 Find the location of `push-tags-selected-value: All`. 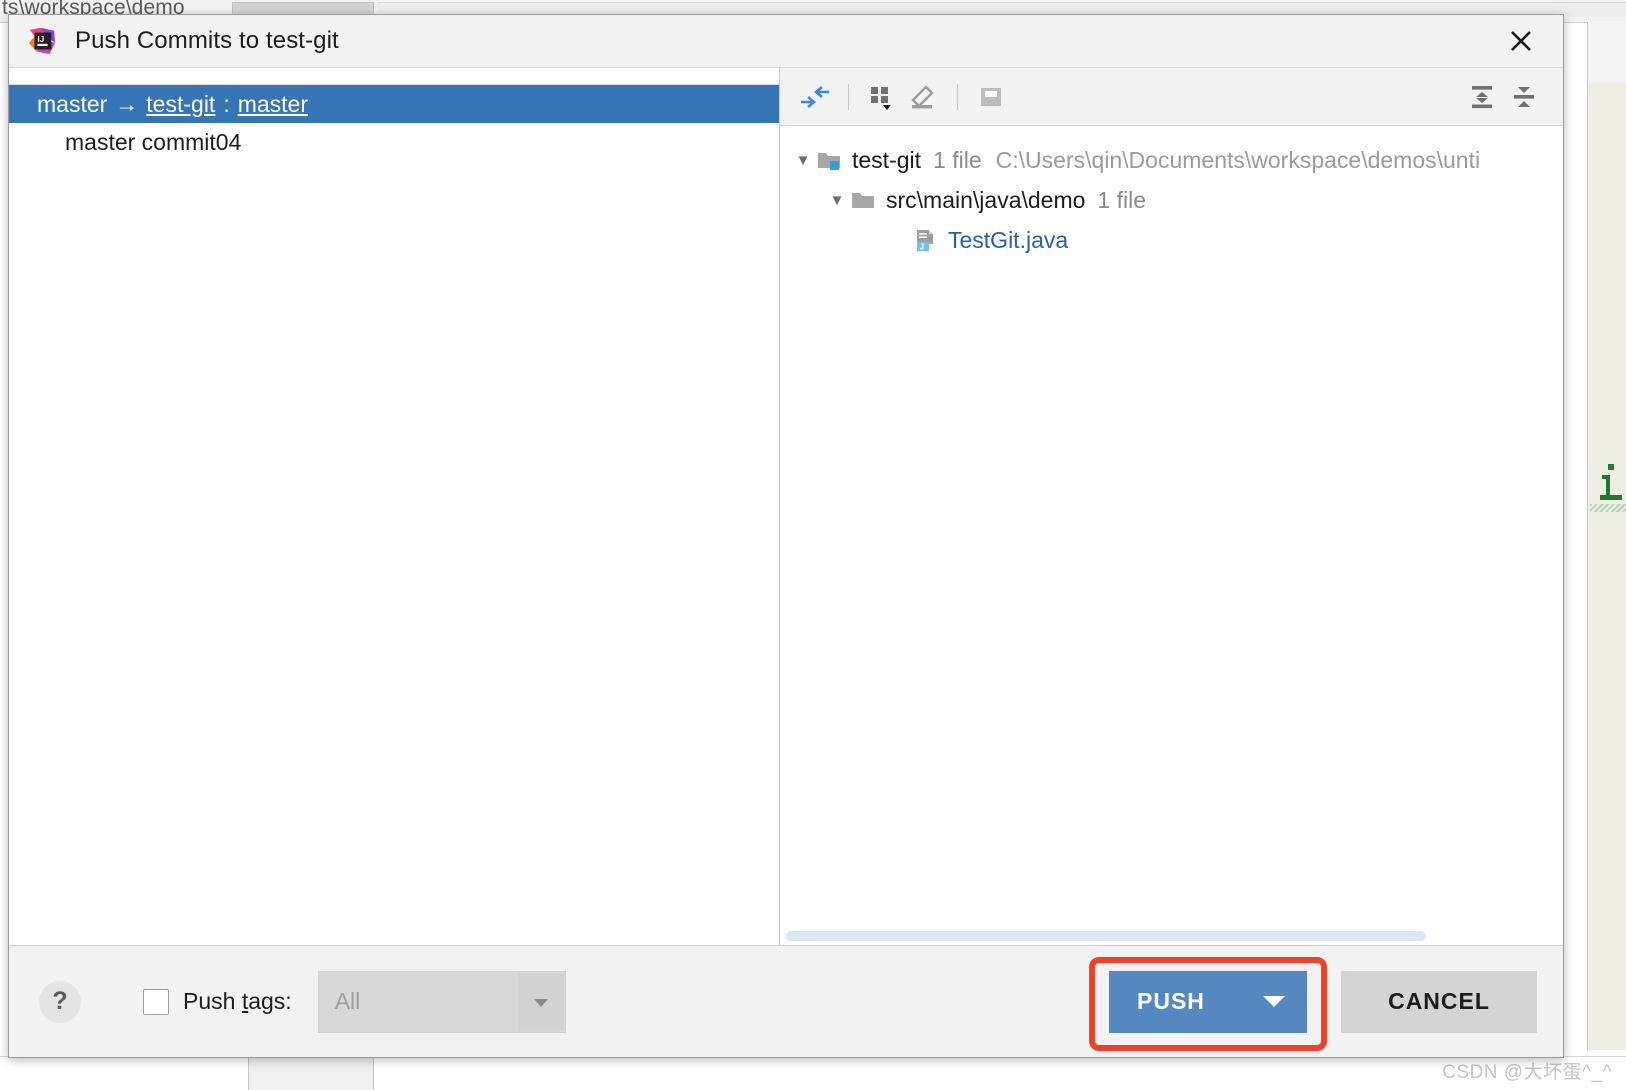

push-tags-selected-value: All is located at coordinates (347, 1001).